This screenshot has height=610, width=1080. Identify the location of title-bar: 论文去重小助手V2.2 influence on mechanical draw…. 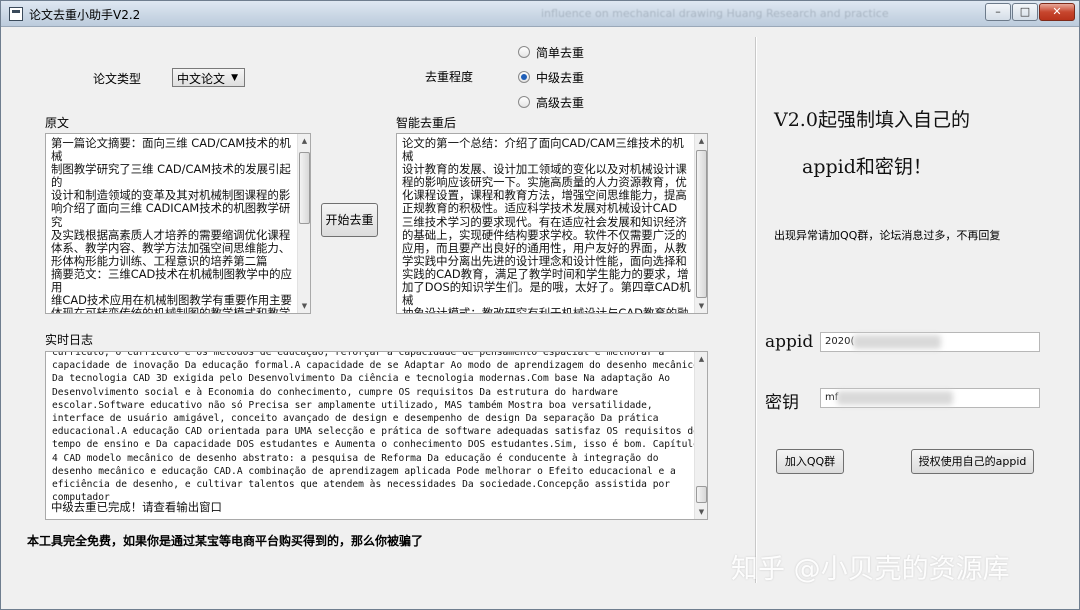
(540, 14).